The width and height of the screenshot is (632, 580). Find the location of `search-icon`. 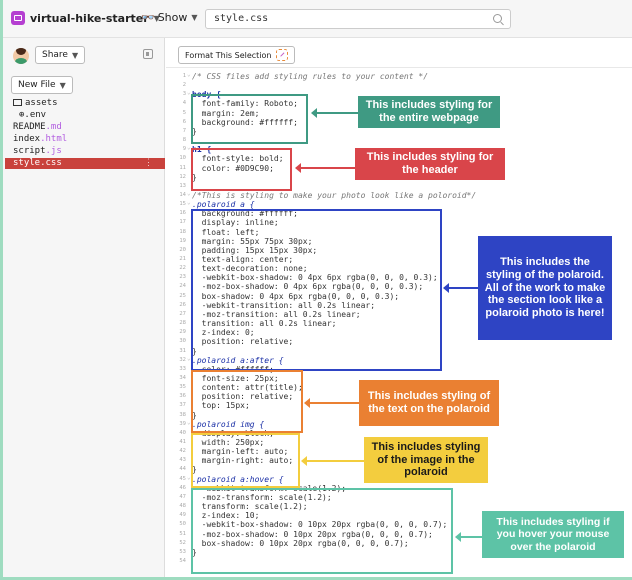

search-icon is located at coordinates (497, 18).